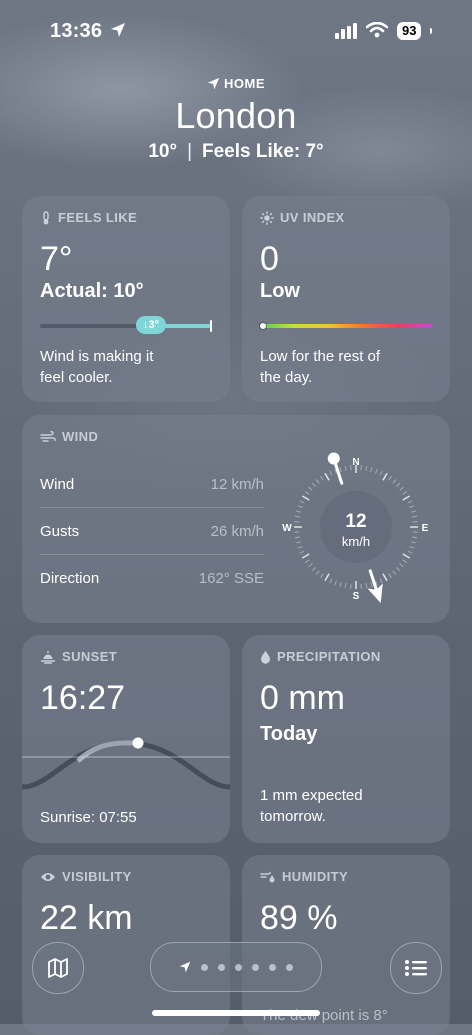  What do you see at coordinates (288, 734) in the screenshot?
I see `precipitation-period: Today` at bounding box center [288, 734].